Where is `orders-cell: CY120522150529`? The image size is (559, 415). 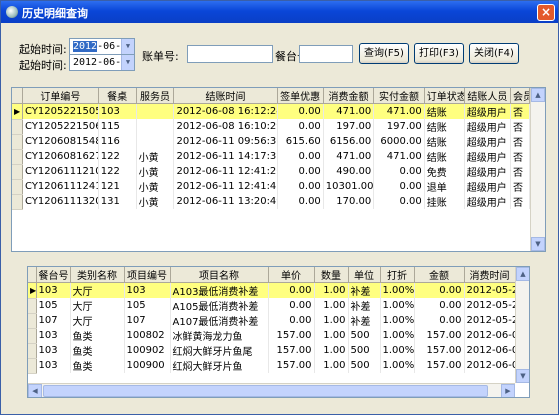 orders-cell: CY120522150529 is located at coordinates (60, 111).